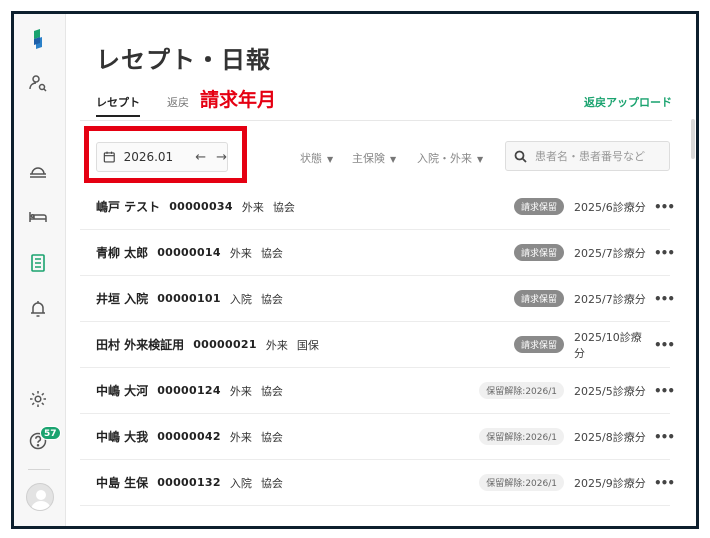 The height and width of the screenshot is (538, 710). I want to click on tab-receipt: レセプト, so click(118, 102).